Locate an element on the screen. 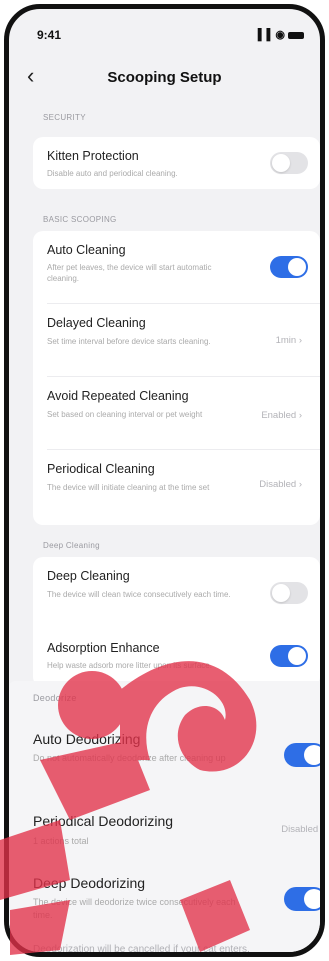  row-title: Delayed Cleaning is located at coordinates (96, 323).